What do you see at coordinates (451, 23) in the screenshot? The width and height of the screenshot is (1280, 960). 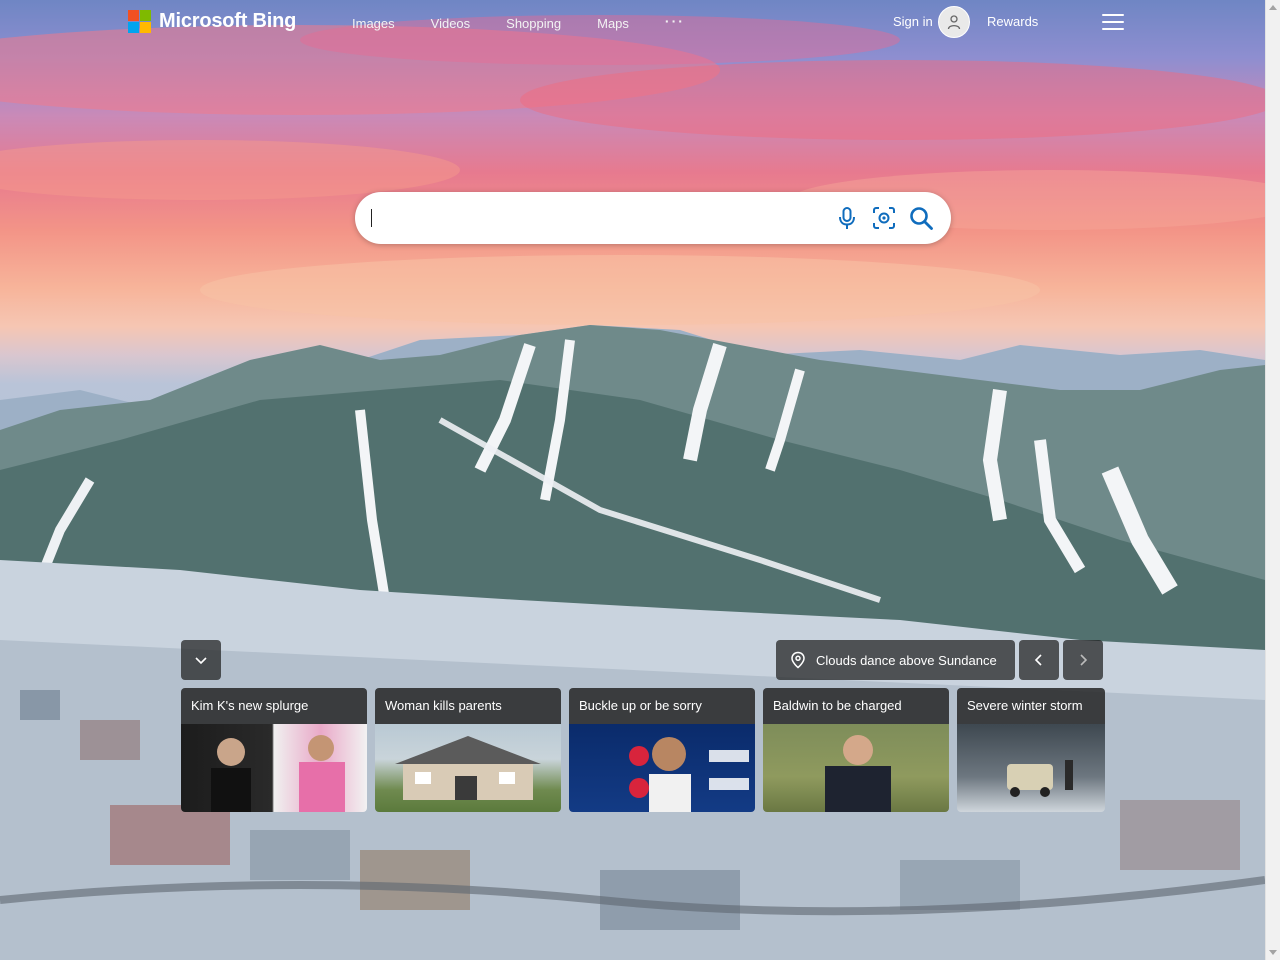 I see `nav-videos: Videos` at bounding box center [451, 23].